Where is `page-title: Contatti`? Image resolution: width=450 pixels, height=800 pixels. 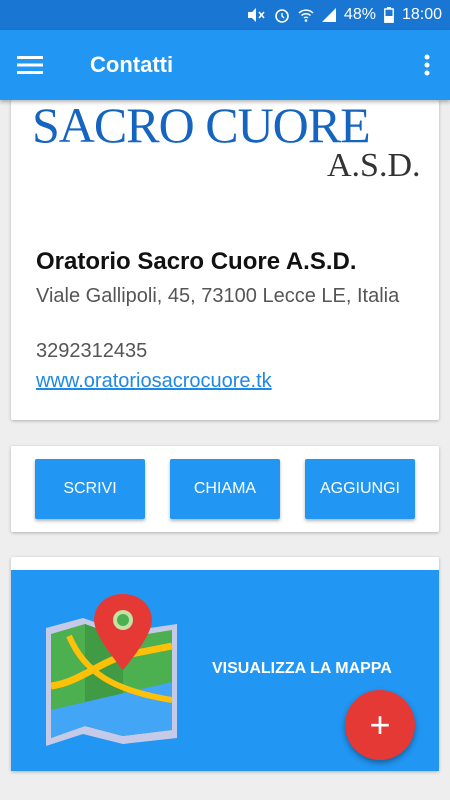
page-title: Contatti is located at coordinates (132, 64).